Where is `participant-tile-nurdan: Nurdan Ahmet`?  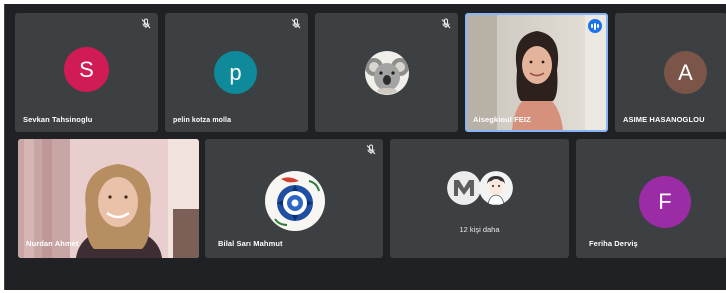 participant-tile-nurdan: Nurdan Ahmet is located at coordinates (108, 198).